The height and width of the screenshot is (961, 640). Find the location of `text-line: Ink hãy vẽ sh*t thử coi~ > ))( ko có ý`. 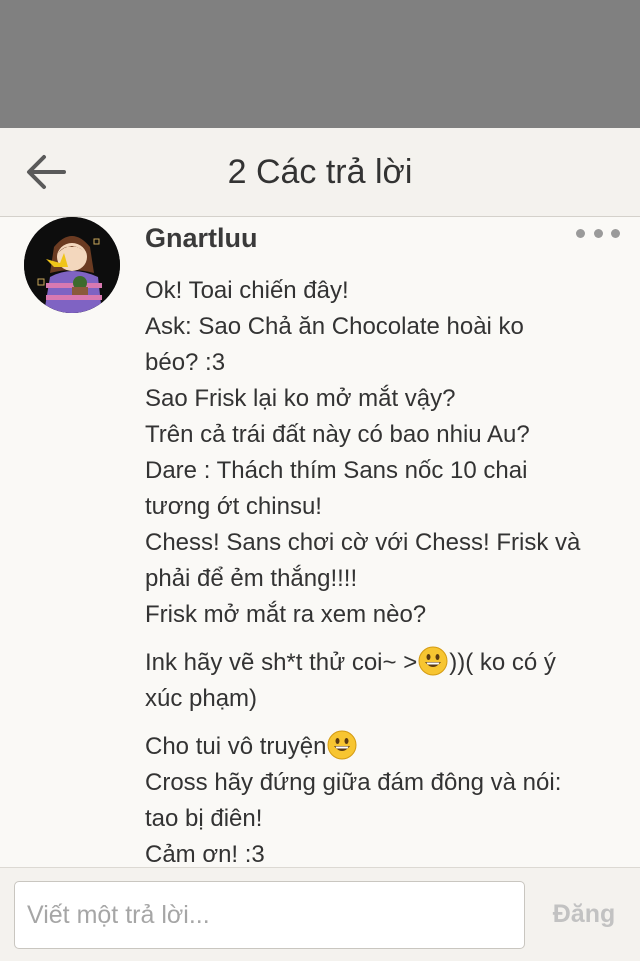

text-line: Ink hãy vẽ sh*t thử coi~ > ))( ko có ý is located at coordinates (380, 663).